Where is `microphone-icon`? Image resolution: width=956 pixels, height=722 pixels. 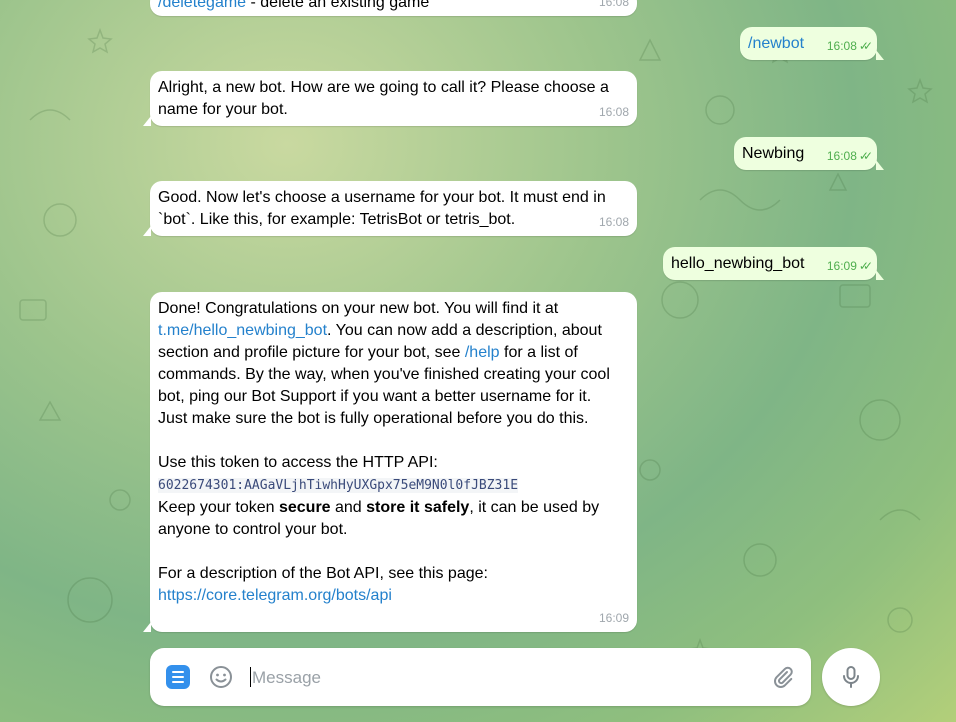 microphone-icon is located at coordinates (851, 677).